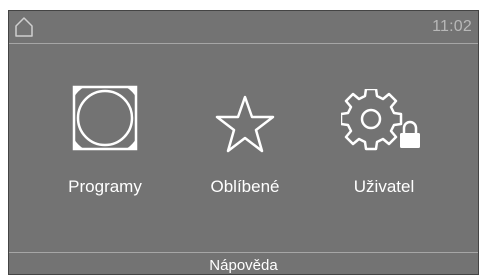 The width and height of the screenshot is (483, 276). I want to click on status-bar: 11:02, so click(243, 27).